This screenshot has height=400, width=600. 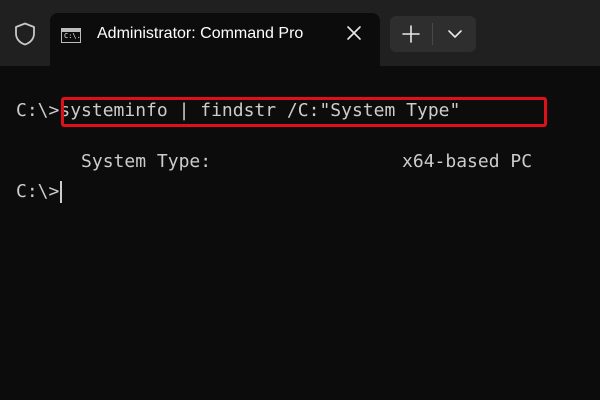 What do you see at coordinates (411, 34) in the screenshot?
I see `plus-icon` at bounding box center [411, 34].